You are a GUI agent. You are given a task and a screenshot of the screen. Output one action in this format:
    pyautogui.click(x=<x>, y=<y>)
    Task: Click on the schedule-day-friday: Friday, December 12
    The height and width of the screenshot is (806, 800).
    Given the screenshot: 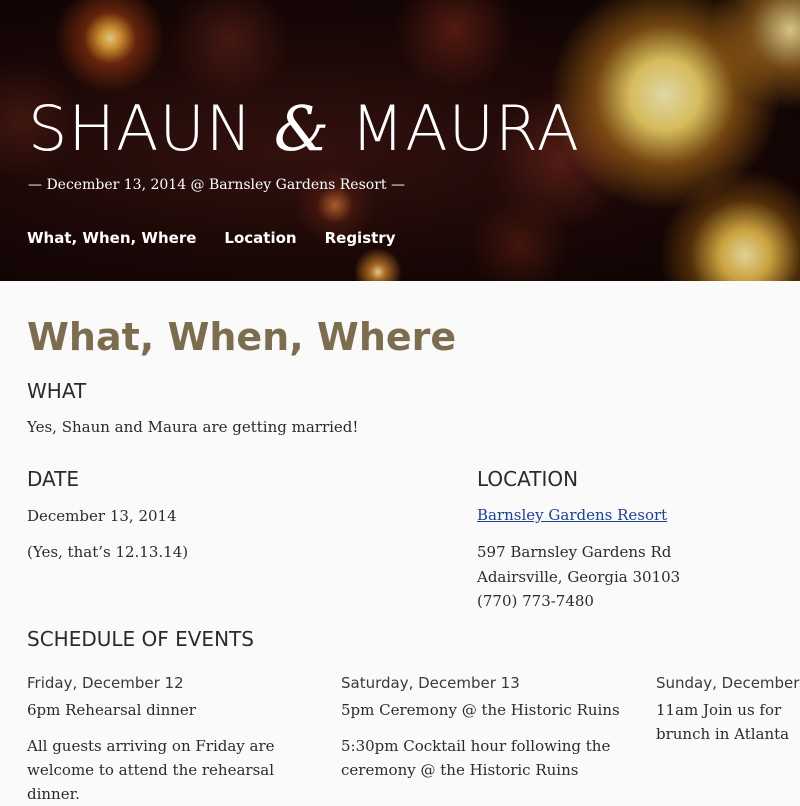 What is the action you would take?
    pyautogui.click(x=105, y=683)
    